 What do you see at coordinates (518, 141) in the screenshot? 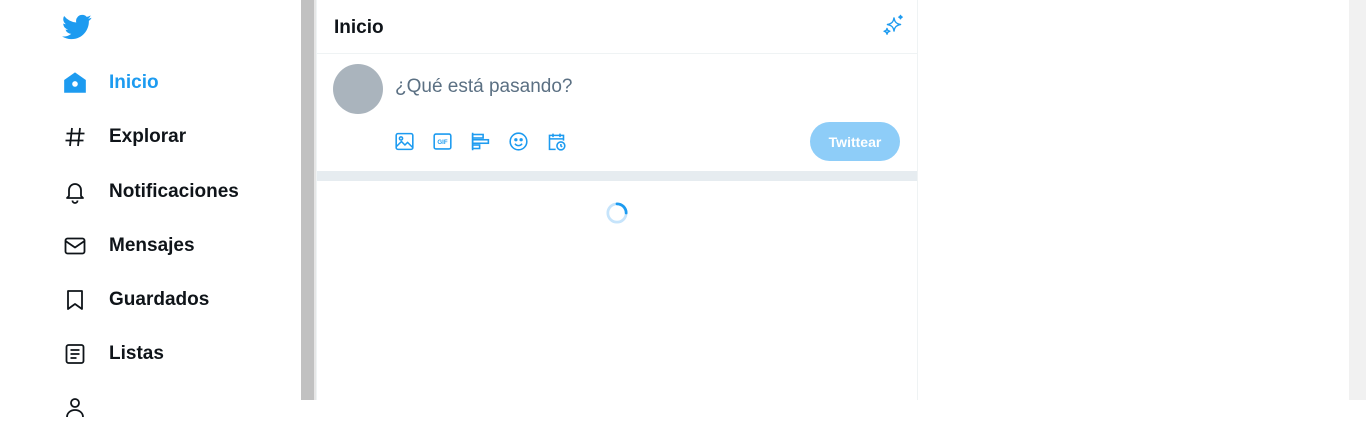
I see `emoji-icon` at bounding box center [518, 141].